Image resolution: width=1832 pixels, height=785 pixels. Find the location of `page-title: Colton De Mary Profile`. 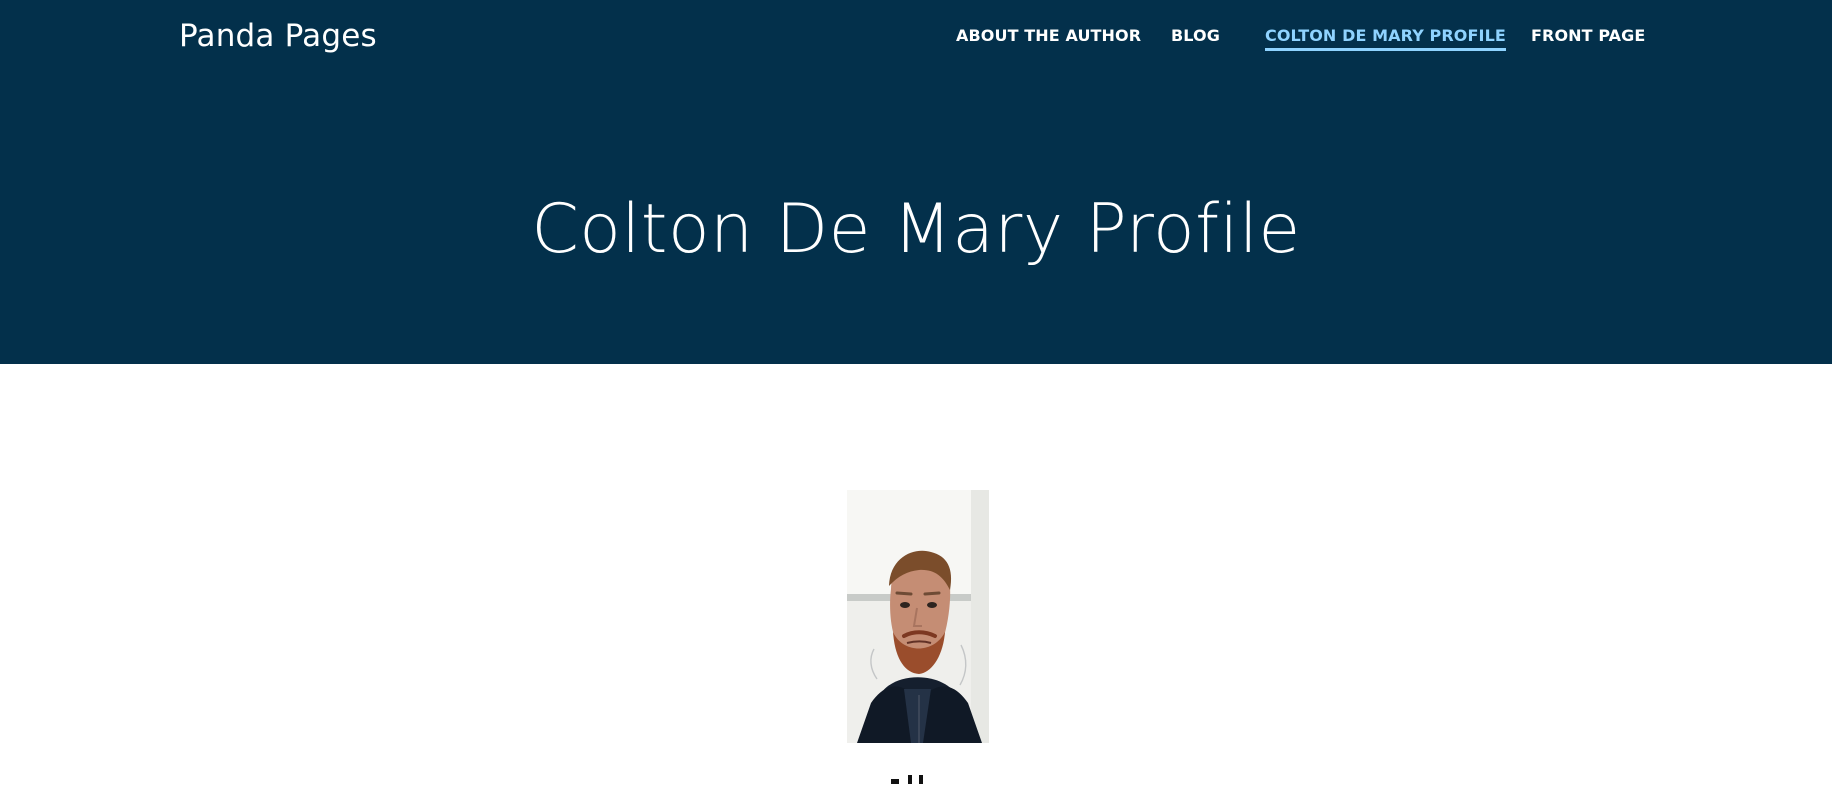

page-title: Colton De Mary Profile is located at coordinates (916, 229).